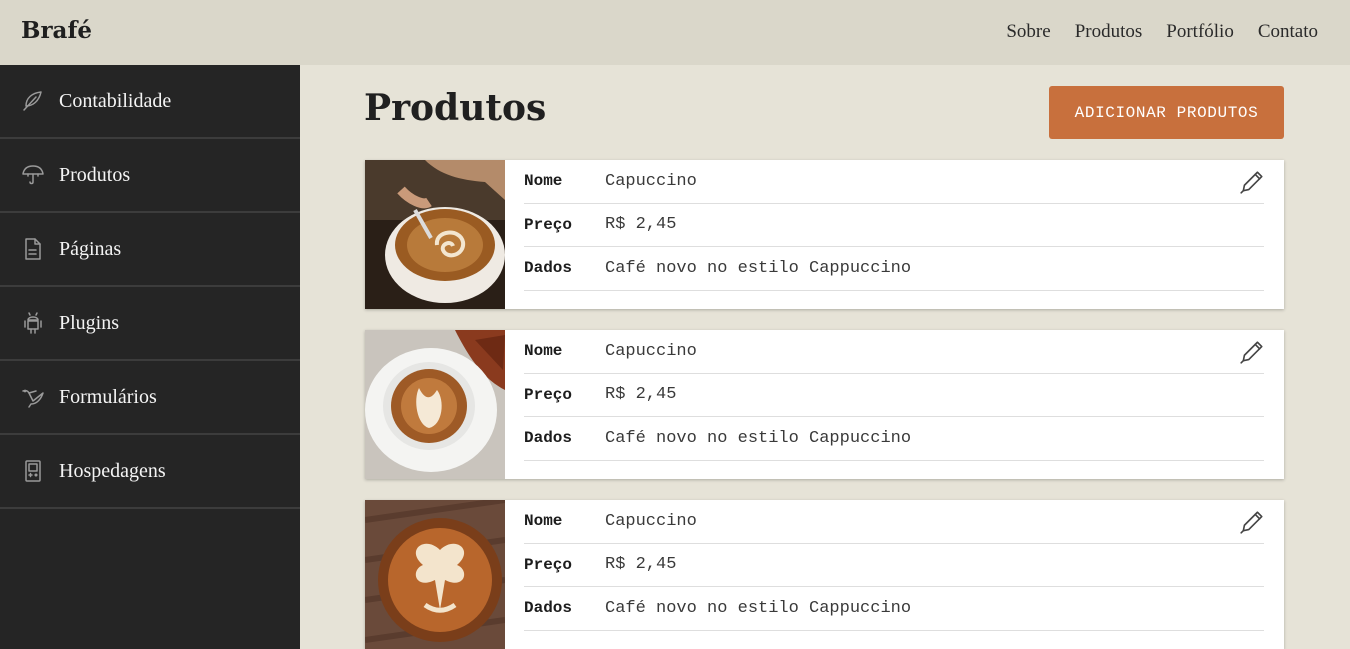 The image size is (1350, 649). Describe the element at coordinates (1162, 32) in the screenshot. I see `top-nav: Sobre Produtos Portfólio Contato` at that location.